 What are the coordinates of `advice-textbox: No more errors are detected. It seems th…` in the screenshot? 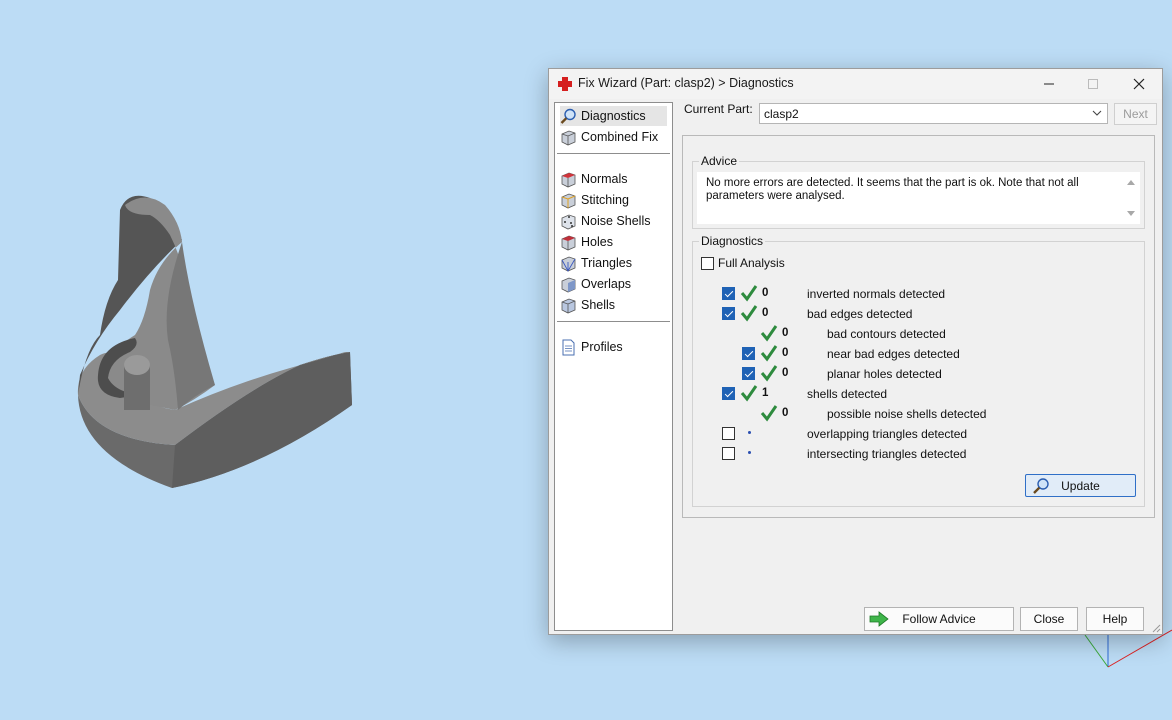 It's located at (918, 198).